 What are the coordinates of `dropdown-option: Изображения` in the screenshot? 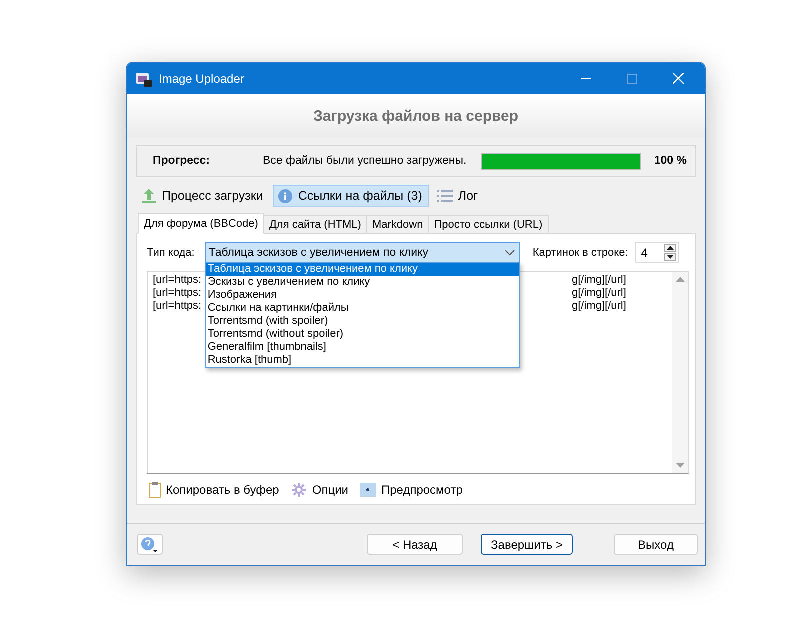 It's located at (362, 295).